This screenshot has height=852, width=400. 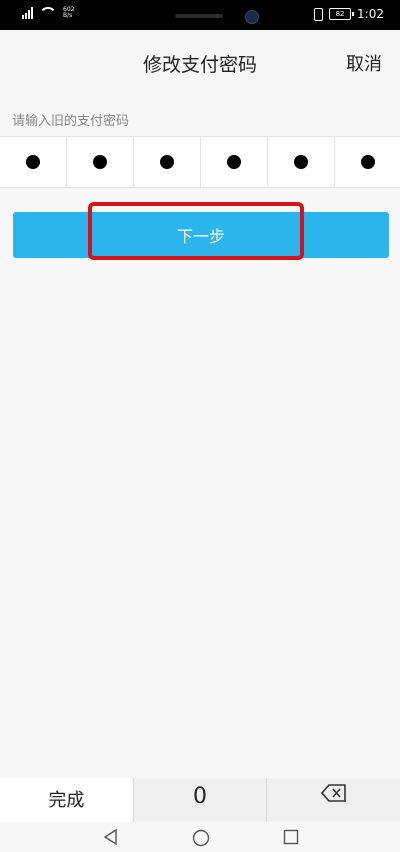 What do you see at coordinates (199, 16) in the screenshot?
I see `speaker-grille` at bounding box center [199, 16].